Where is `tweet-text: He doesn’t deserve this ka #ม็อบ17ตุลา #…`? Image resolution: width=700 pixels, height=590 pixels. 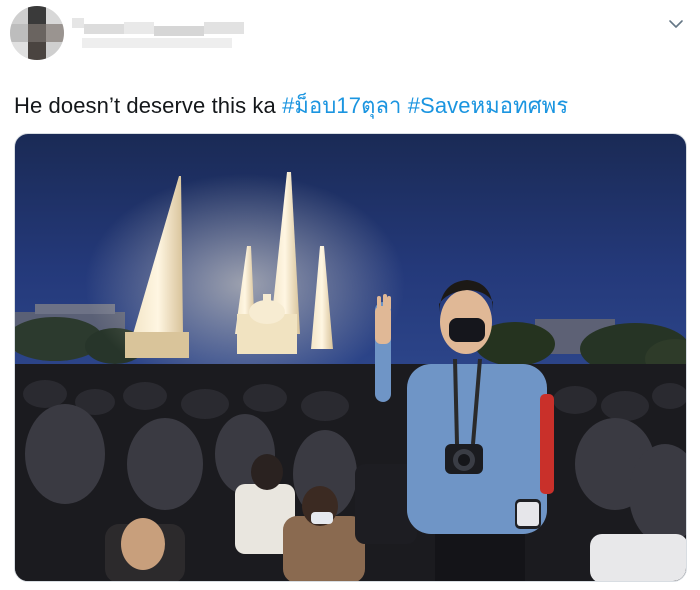
tweet-text: He doesn’t deserve this ka #ม็อบ17ตุลา #… is located at coordinates (354, 105).